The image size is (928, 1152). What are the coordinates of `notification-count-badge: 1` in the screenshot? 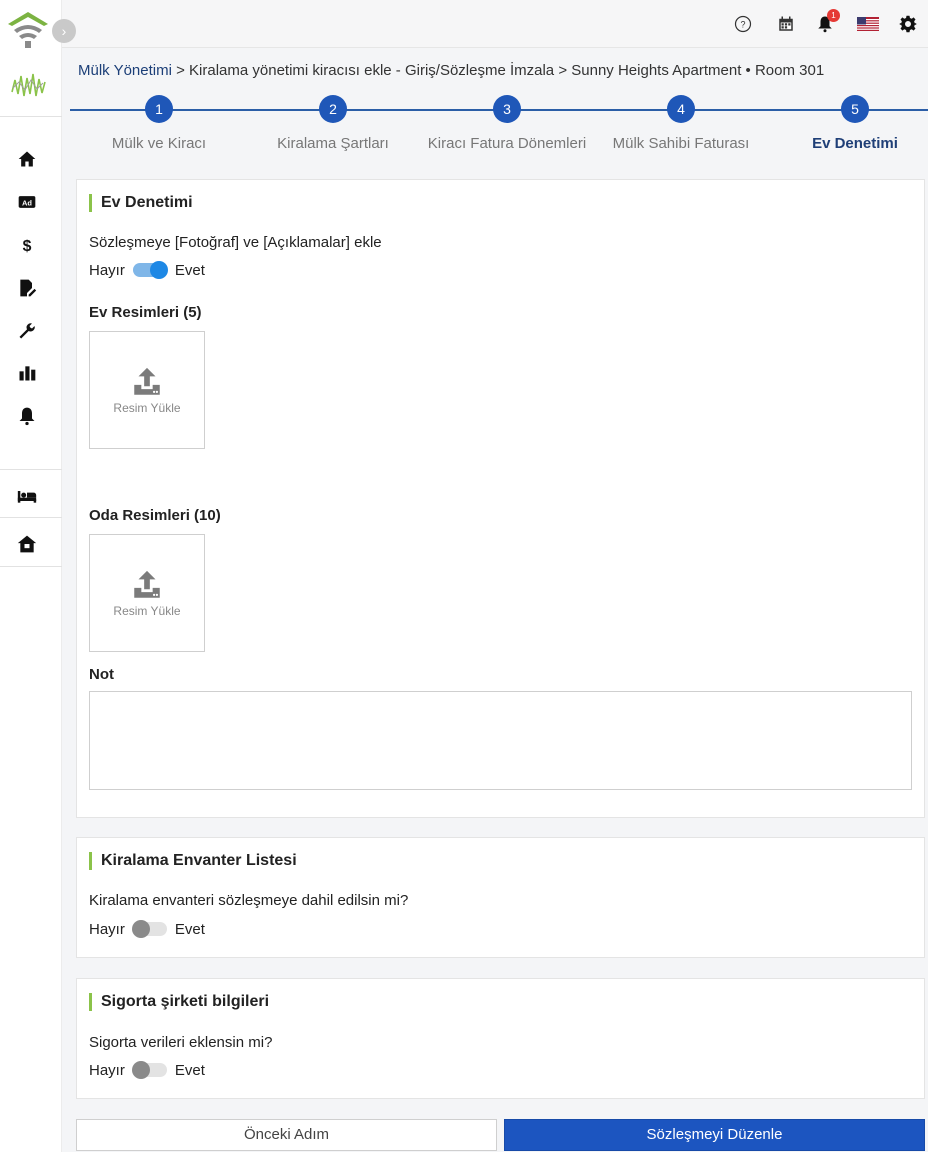 It's located at (833, 15).